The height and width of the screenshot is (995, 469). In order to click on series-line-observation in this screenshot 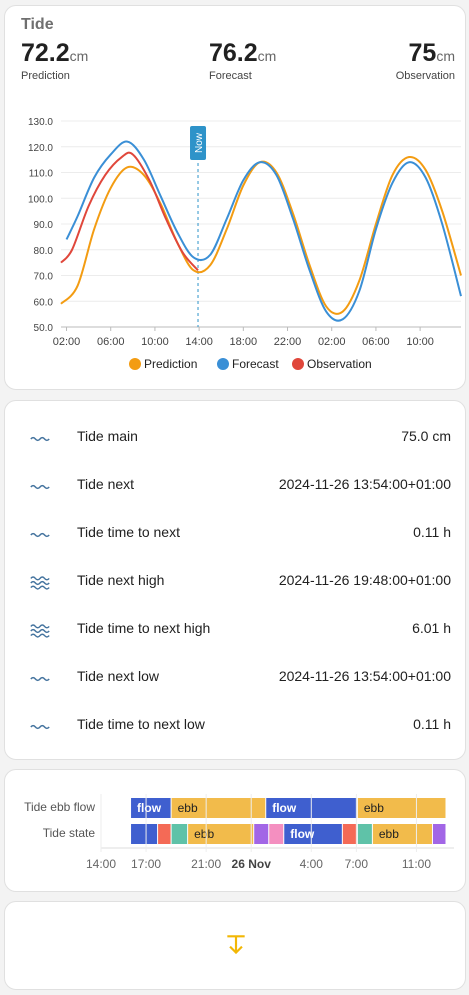, I will do `click(129, 211)`.